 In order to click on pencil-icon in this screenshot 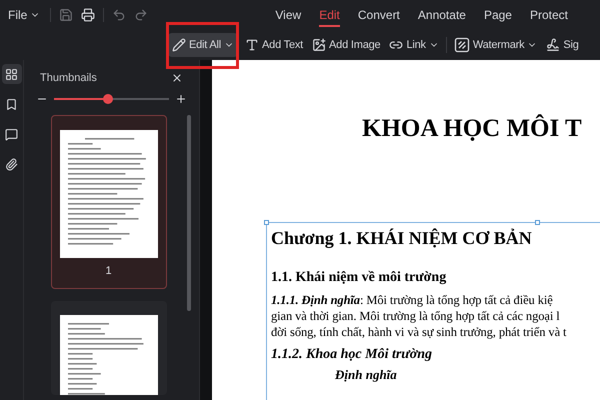, I will do `click(179, 45)`.